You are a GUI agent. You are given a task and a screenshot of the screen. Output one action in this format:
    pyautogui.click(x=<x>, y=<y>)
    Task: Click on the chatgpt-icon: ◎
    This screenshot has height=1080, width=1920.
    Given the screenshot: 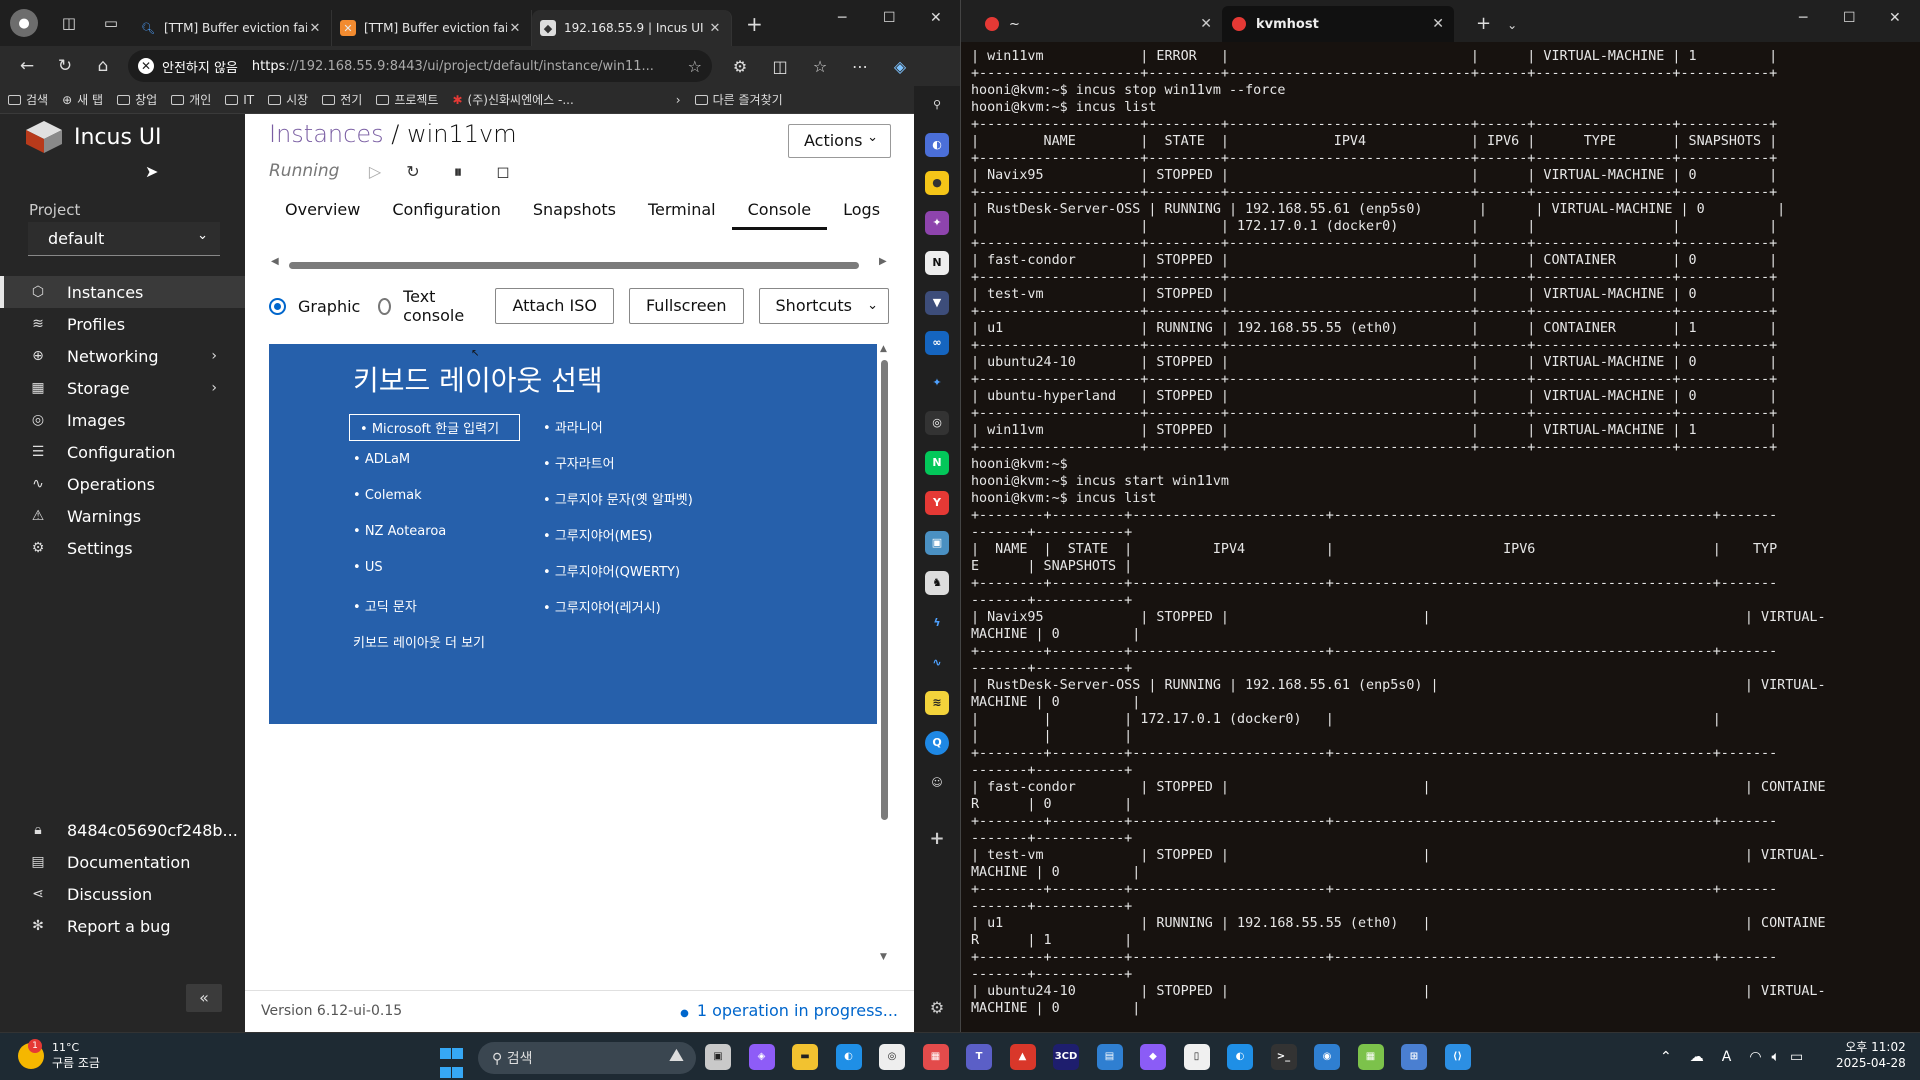 What is the action you would take?
    pyautogui.click(x=937, y=423)
    